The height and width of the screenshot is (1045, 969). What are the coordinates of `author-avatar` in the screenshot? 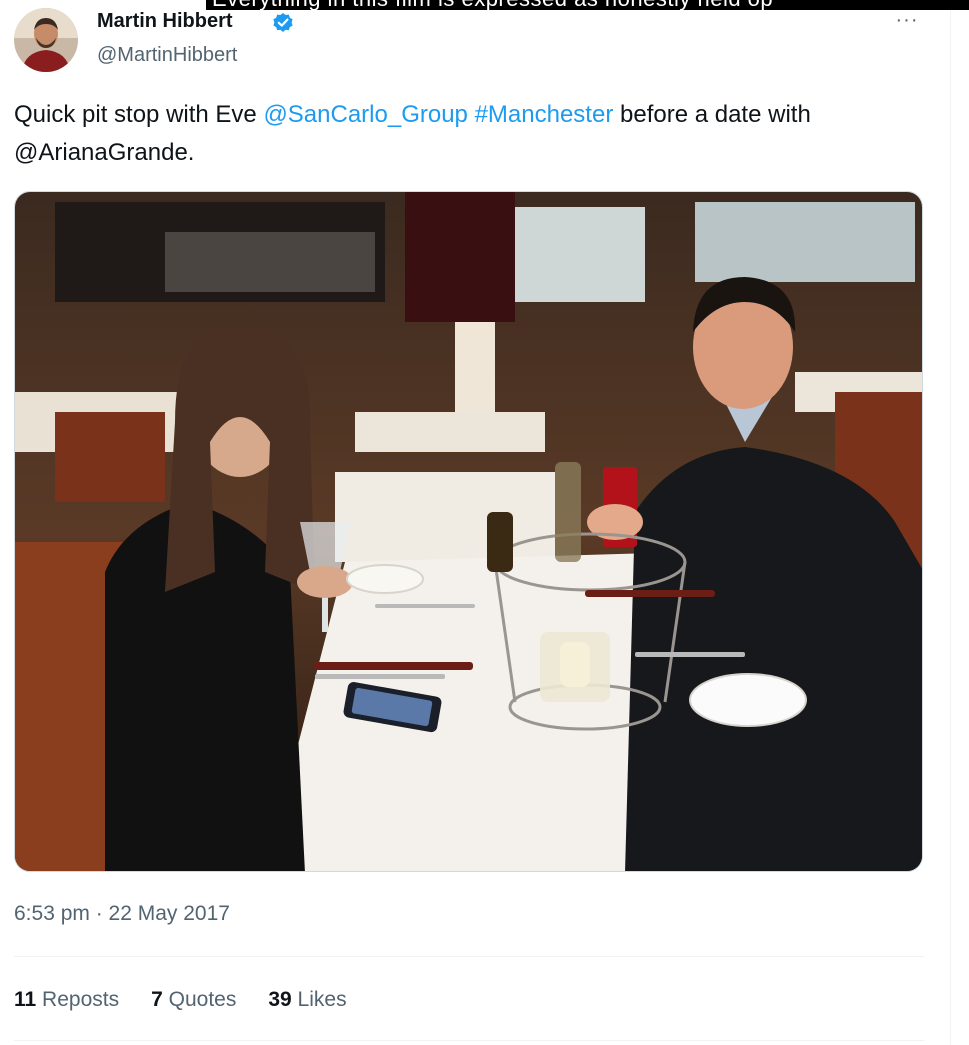 It's located at (46, 40).